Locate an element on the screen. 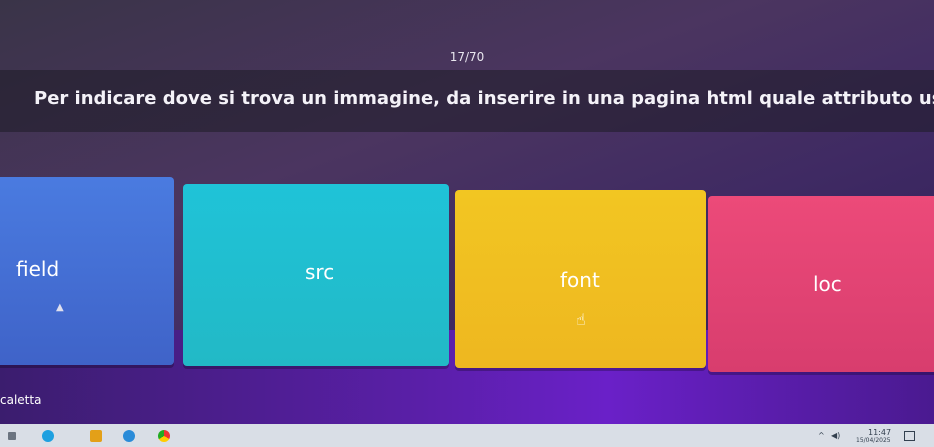 The image size is (934, 447). tray-arrow-icon: ^ is located at coordinates (821, 435).